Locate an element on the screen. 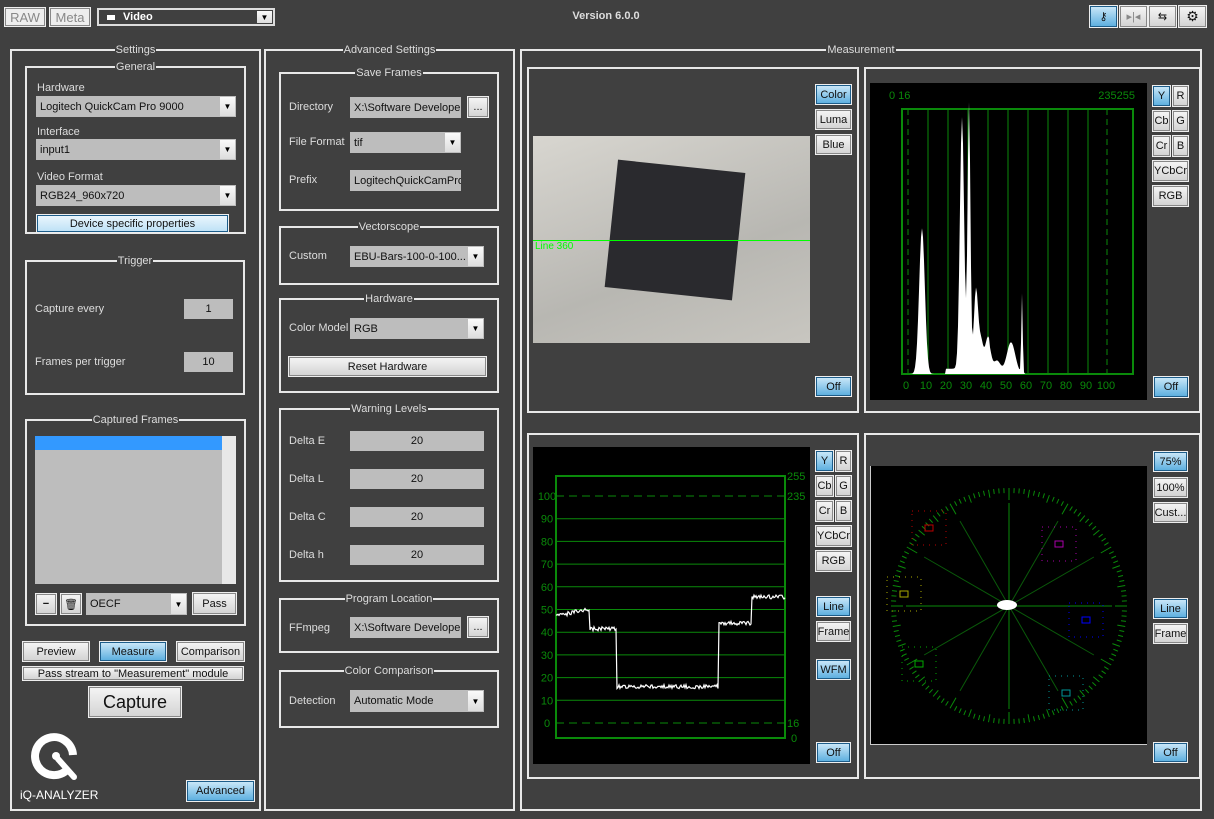 Image resolution: width=1214 pixels, height=819 pixels. chevron-down-icon: ▼ is located at coordinates (452, 142).